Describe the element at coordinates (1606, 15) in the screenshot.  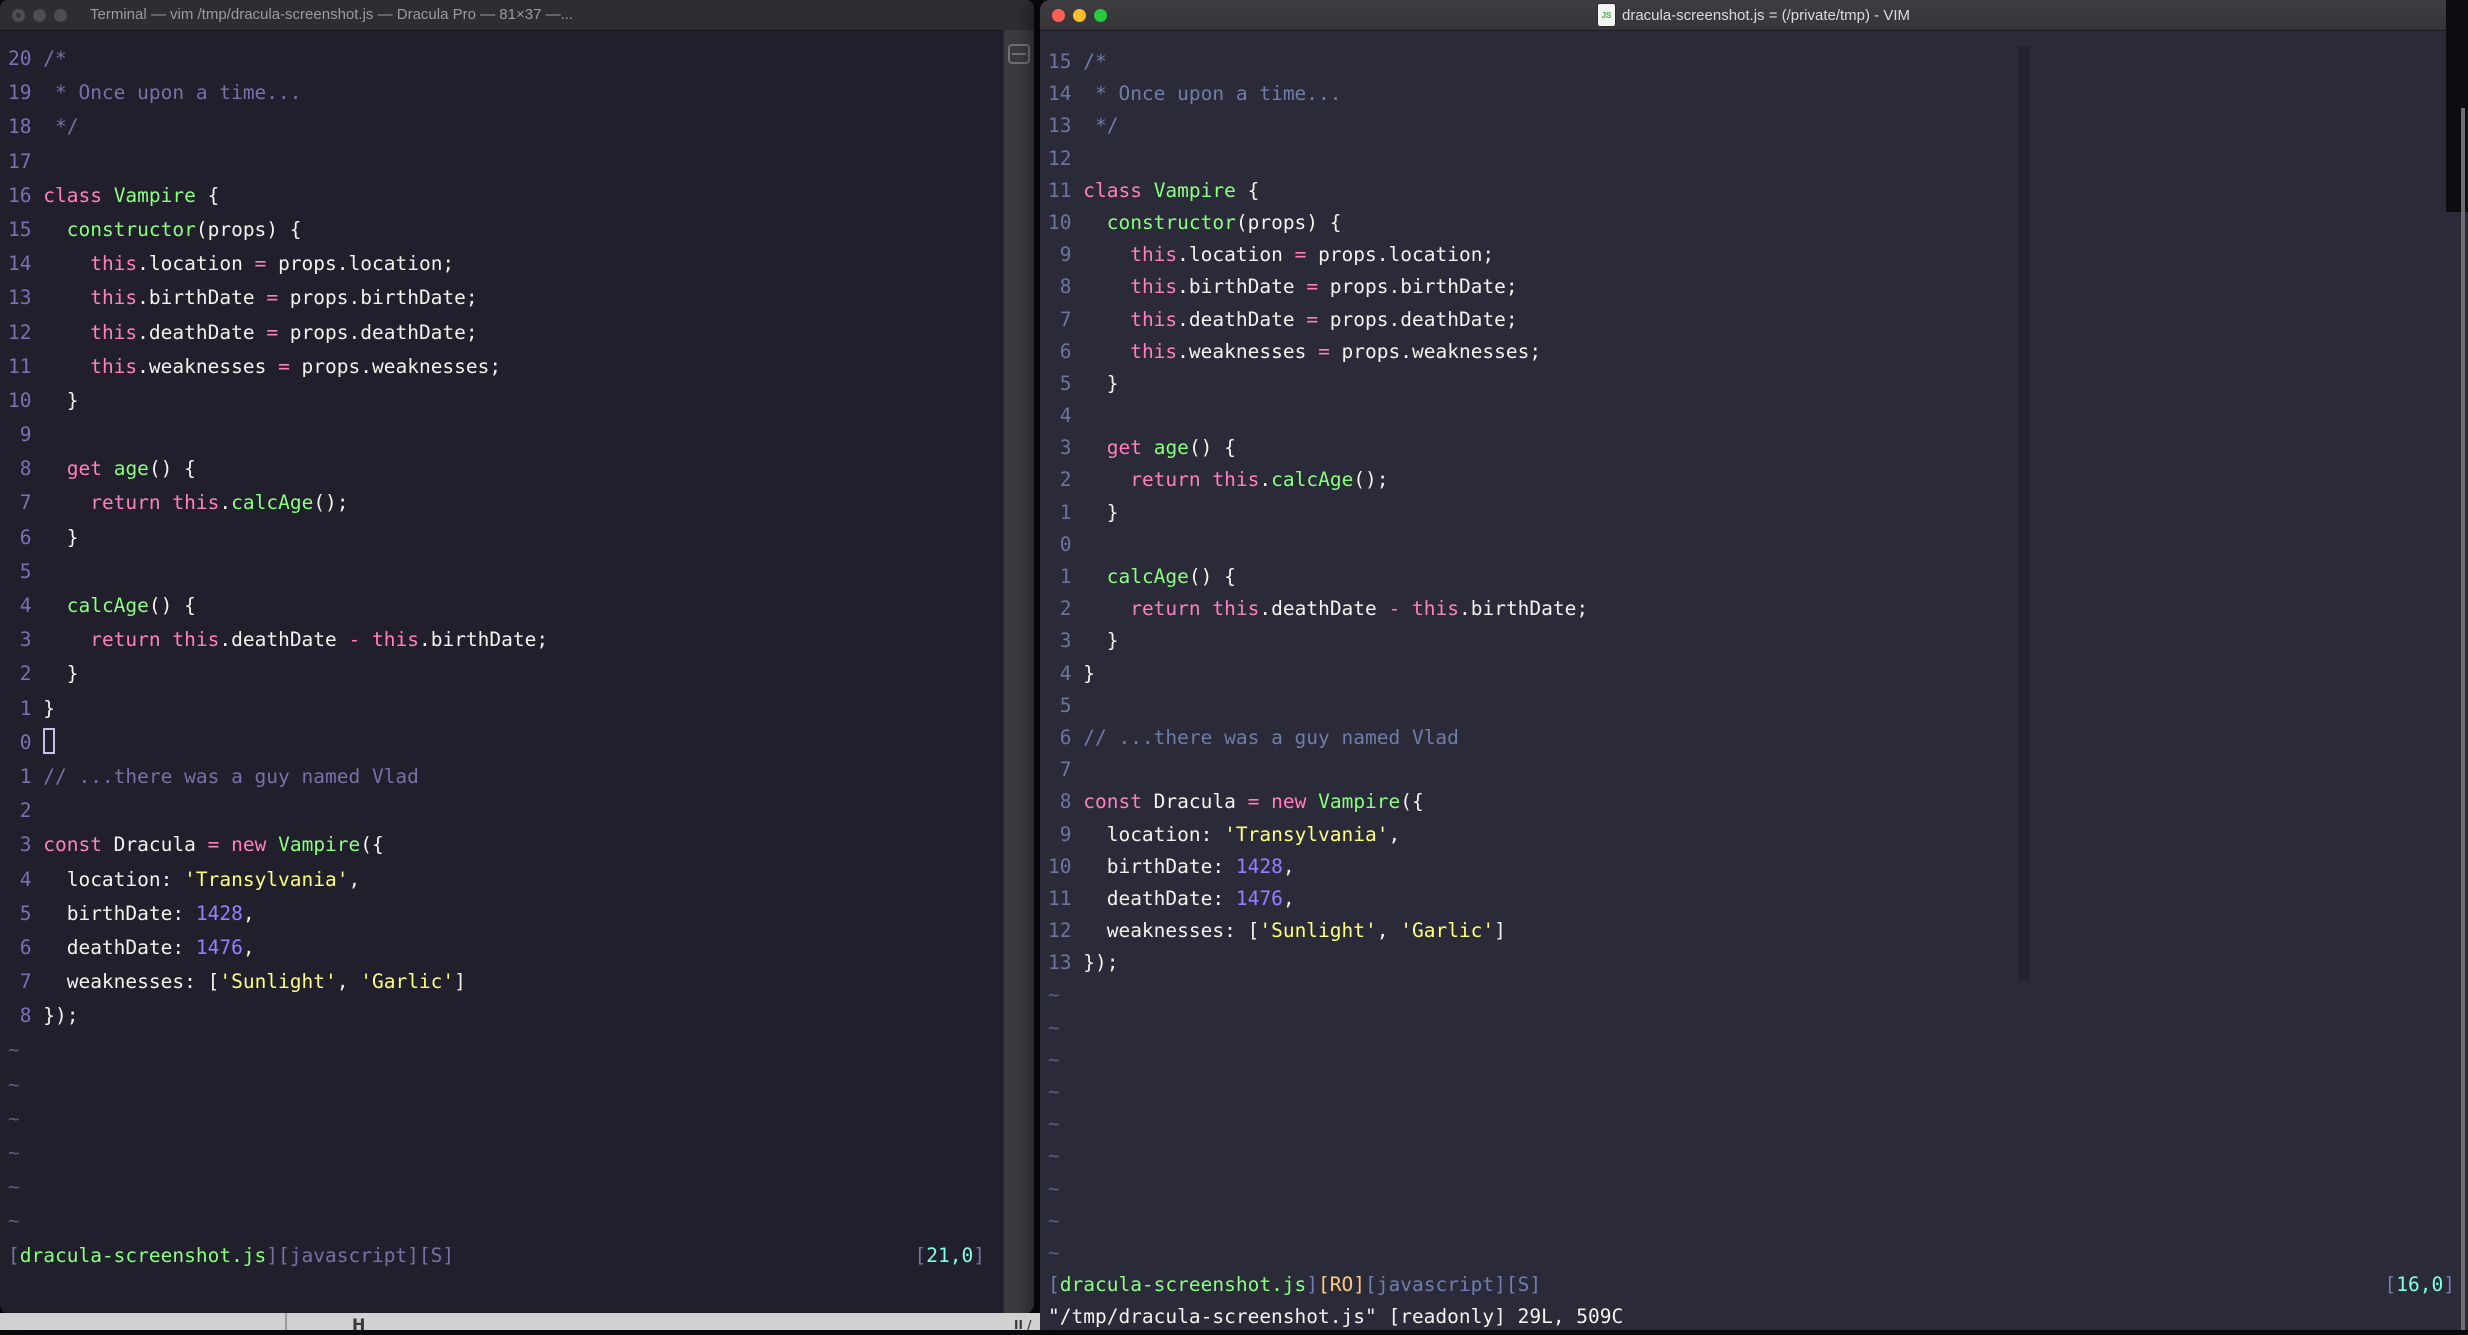
I see `js-file-icon: JS` at that location.